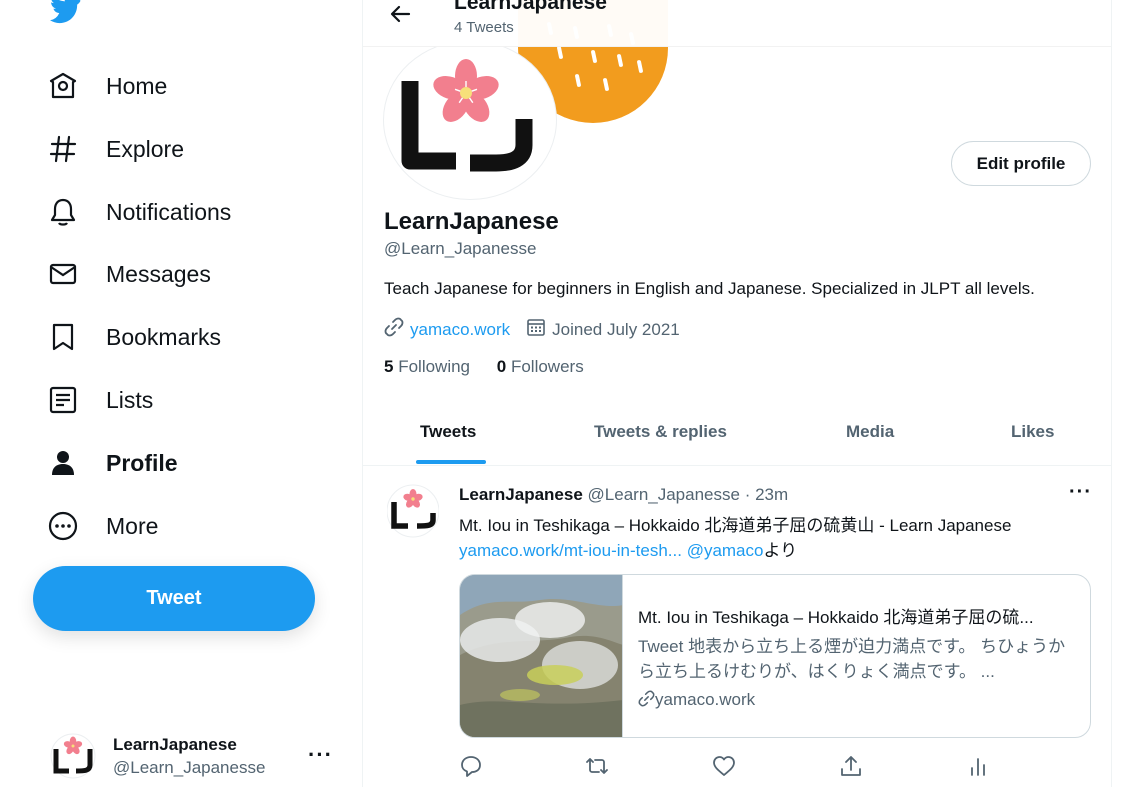 Image resolution: width=1140 pixels, height=787 pixels. Describe the element at coordinates (547, 366) in the screenshot. I see `followers-label: Followers` at that location.